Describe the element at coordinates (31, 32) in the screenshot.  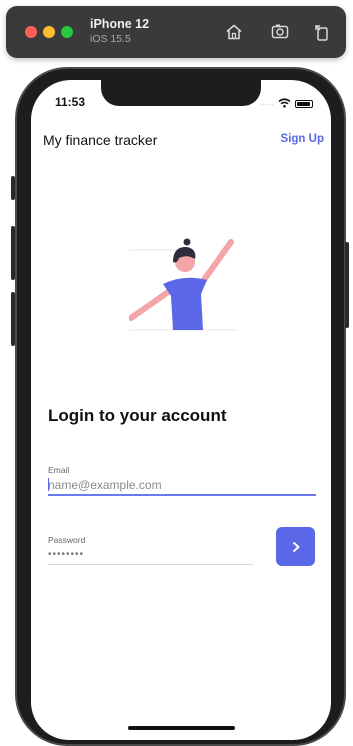
I see `close-window-button` at that location.